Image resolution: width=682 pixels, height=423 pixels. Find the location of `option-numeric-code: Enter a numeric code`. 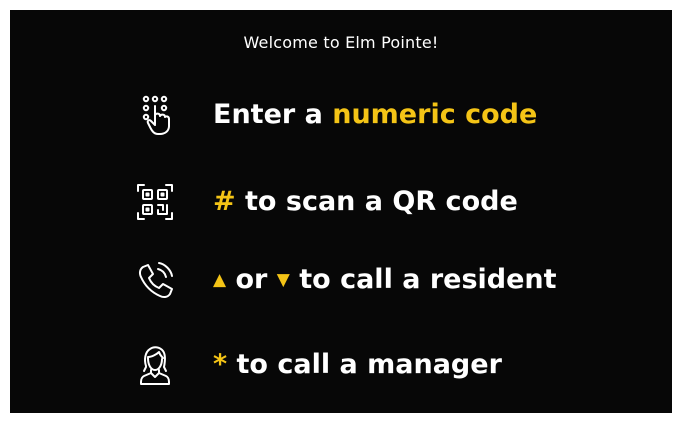

option-numeric-code: Enter a numeric code is located at coordinates (341, 115).